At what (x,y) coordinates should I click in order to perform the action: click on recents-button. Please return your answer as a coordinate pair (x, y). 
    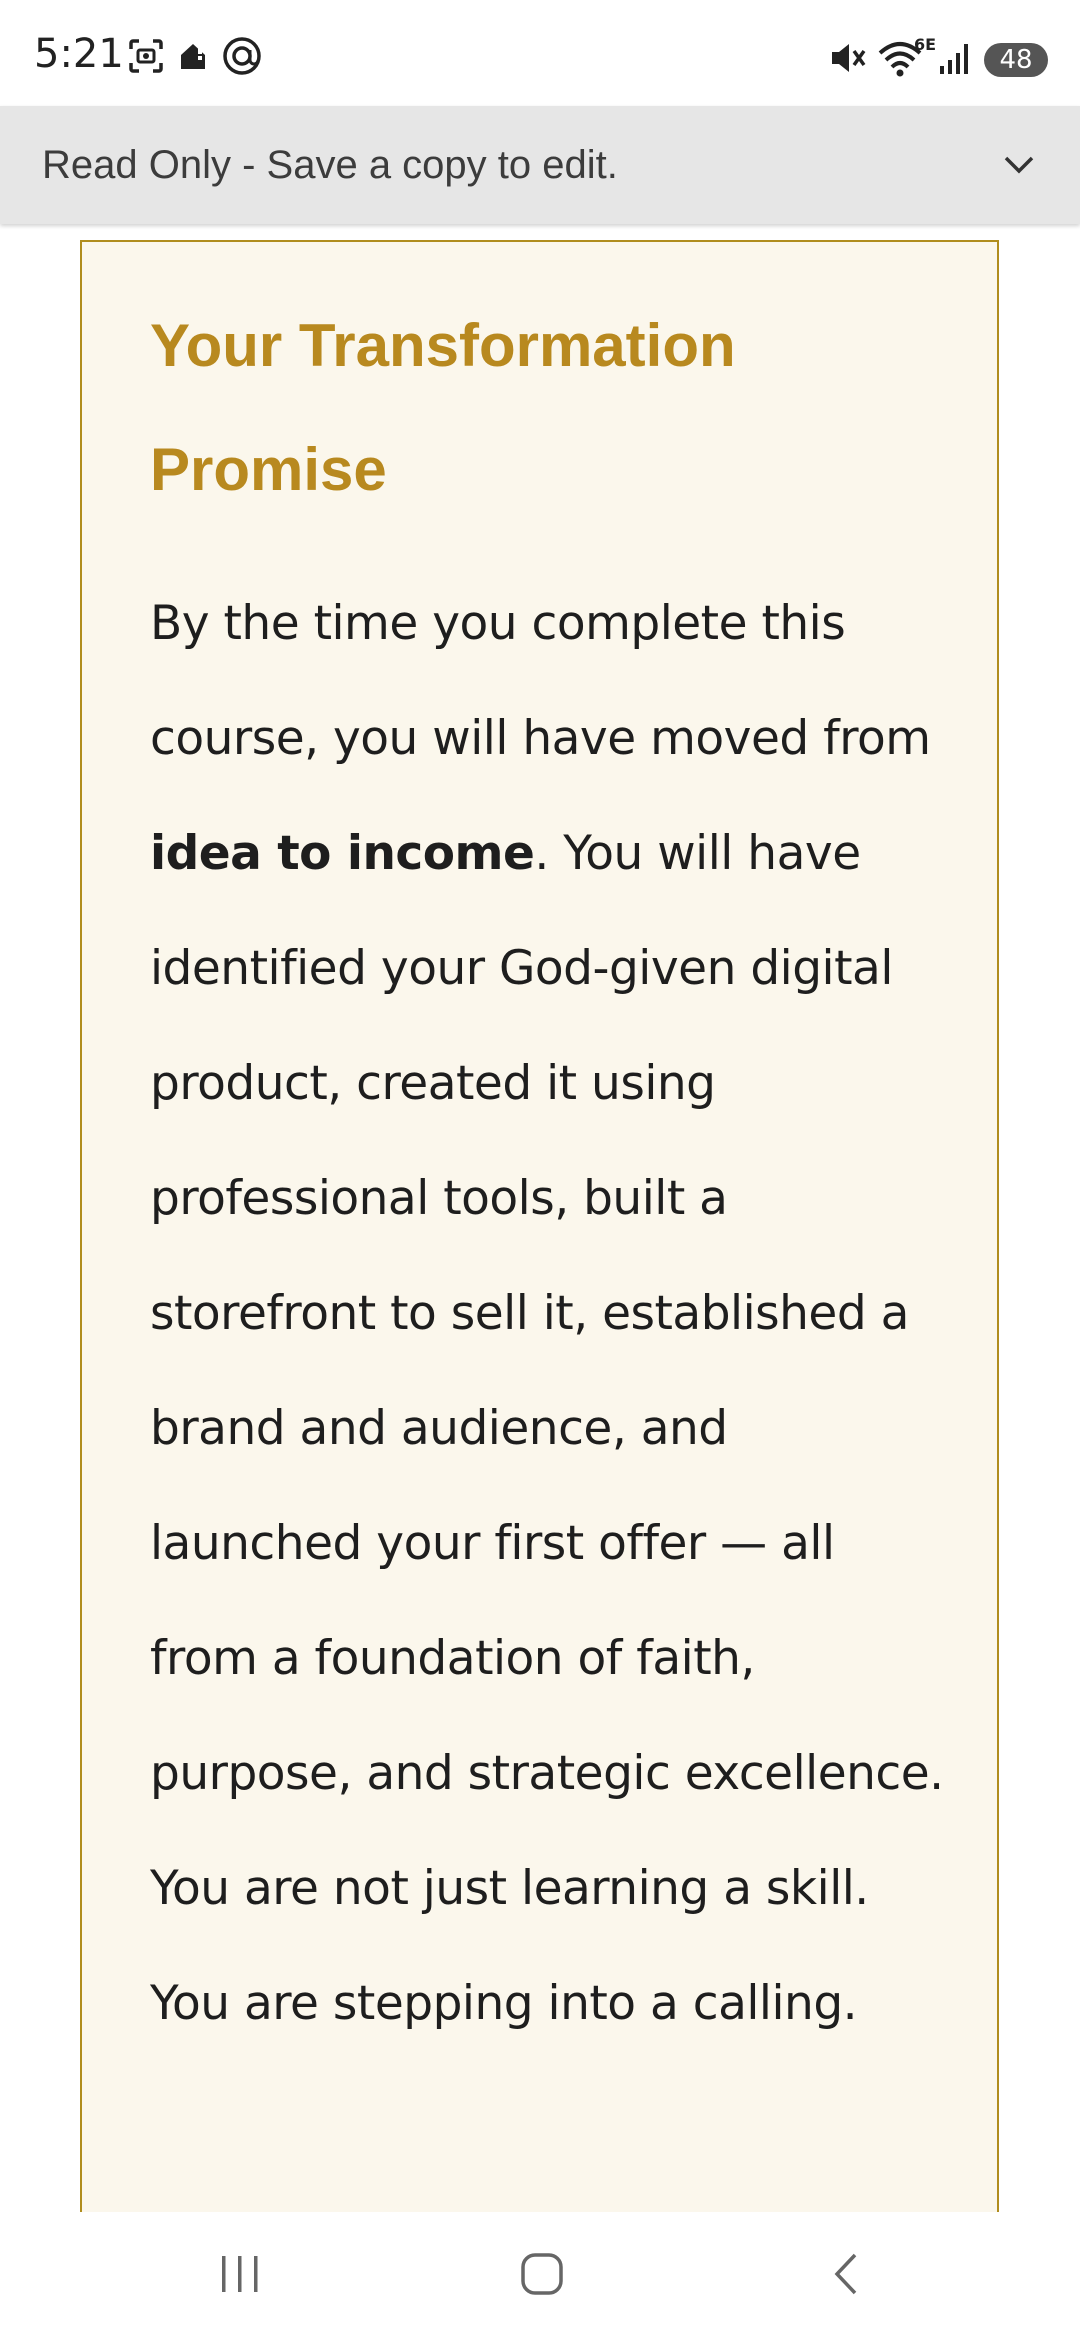
    Looking at the image, I should click on (240, 2276).